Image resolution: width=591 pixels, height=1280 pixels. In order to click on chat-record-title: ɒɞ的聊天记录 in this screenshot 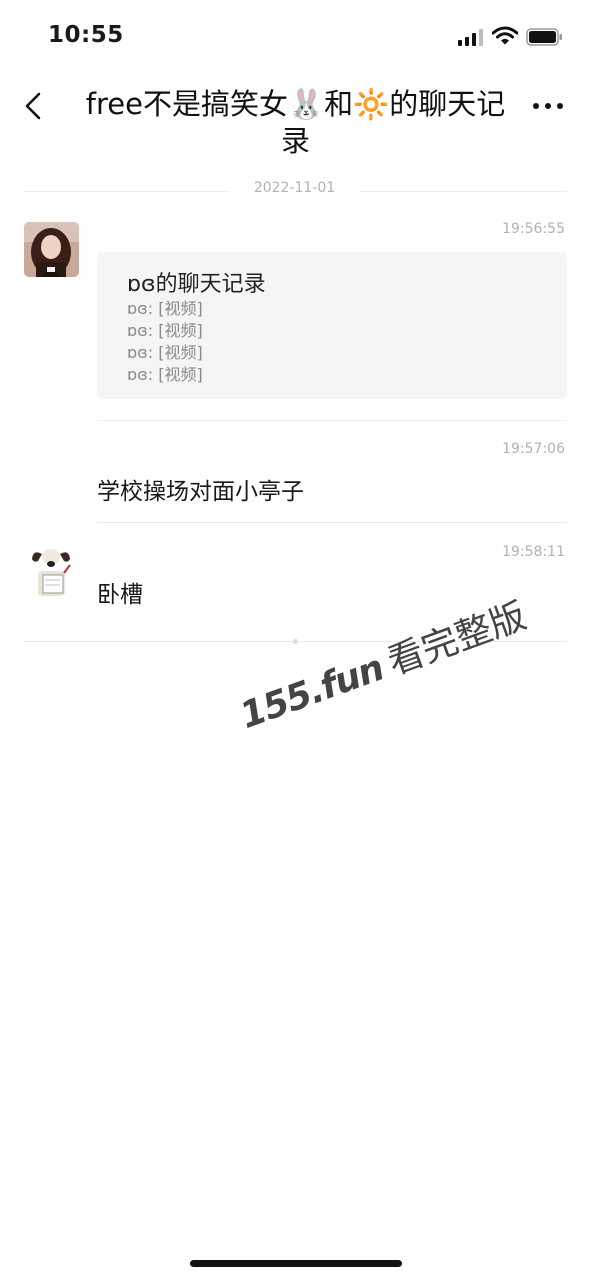, I will do `click(196, 284)`.